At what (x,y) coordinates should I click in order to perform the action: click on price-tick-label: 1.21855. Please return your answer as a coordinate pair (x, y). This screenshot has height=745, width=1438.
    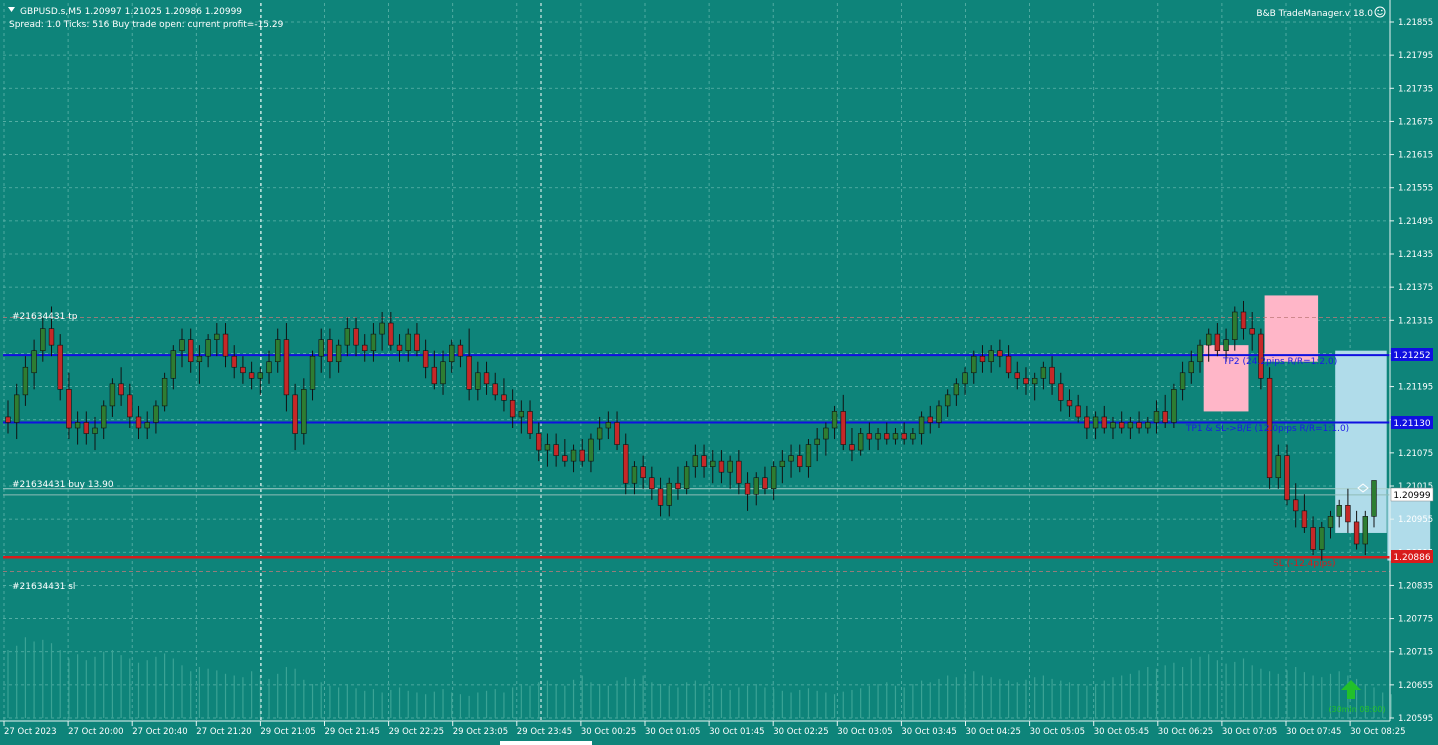
    Looking at the image, I should click on (1415, 23).